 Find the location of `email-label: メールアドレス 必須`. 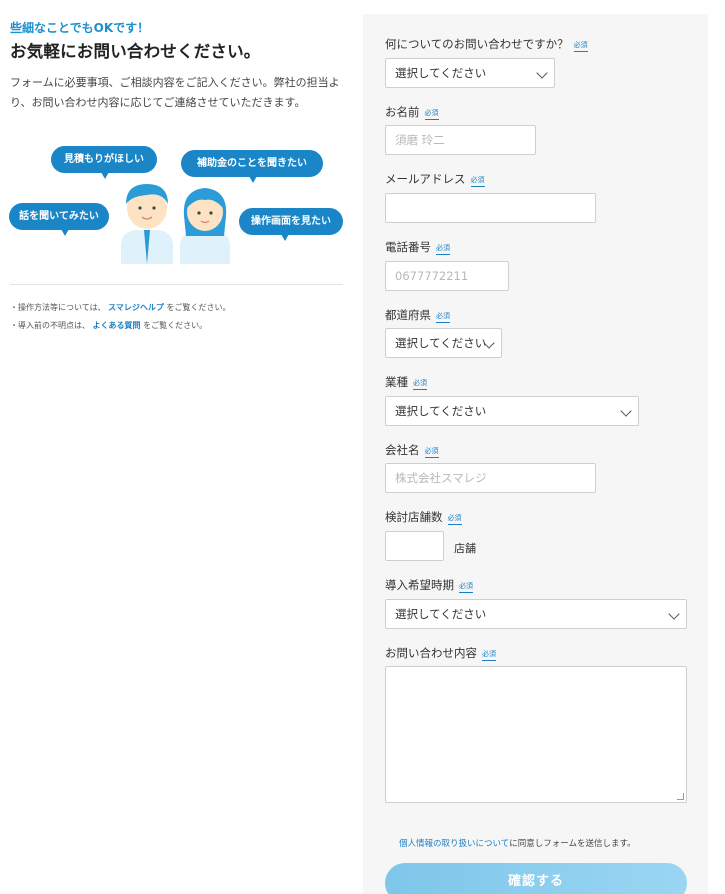

email-label: メールアドレス 必須 is located at coordinates (435, 179).